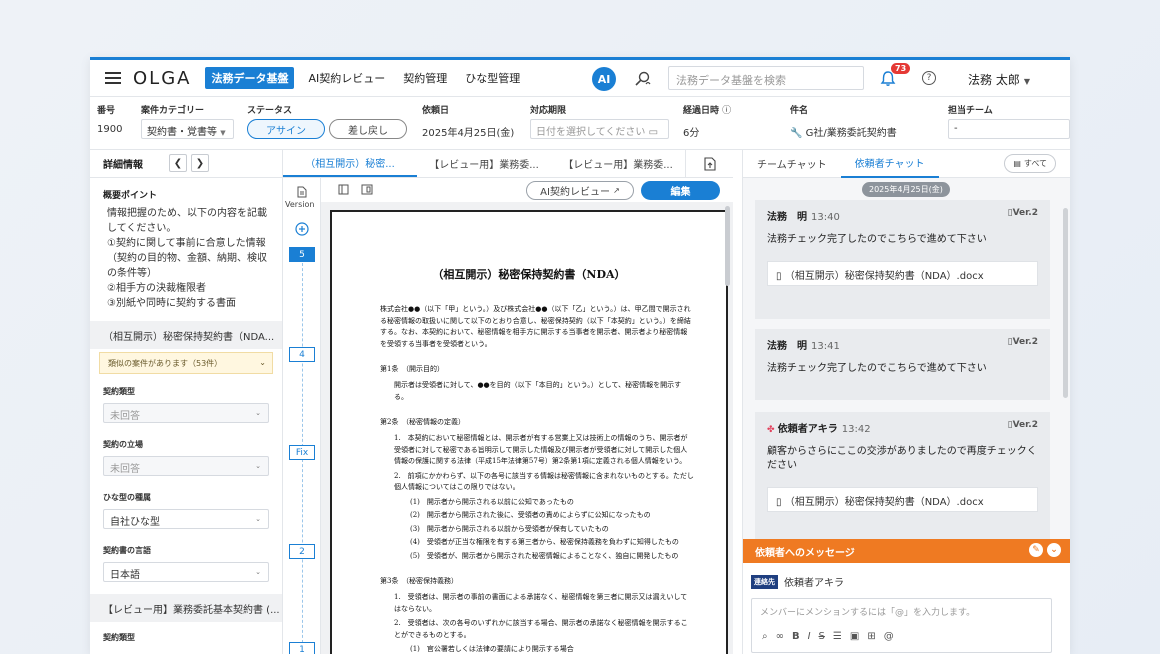 The height and width of the screenshot is (654, 1160). I want to click on recipient-name: 依頼者アキラ, so click(814, 583).